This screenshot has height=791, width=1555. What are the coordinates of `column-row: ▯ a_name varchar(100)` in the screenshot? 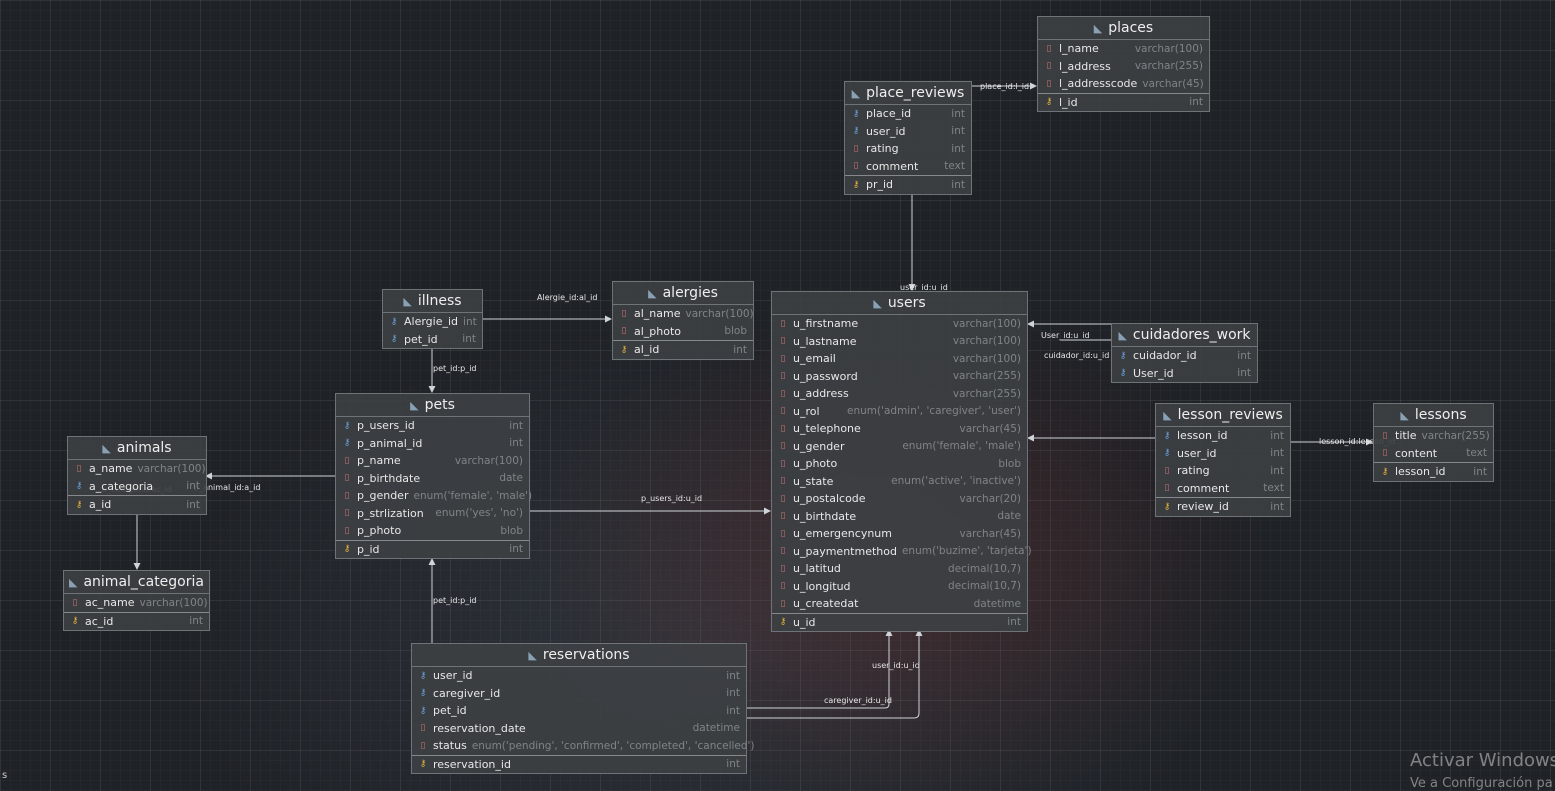 It's located at (137, 469).